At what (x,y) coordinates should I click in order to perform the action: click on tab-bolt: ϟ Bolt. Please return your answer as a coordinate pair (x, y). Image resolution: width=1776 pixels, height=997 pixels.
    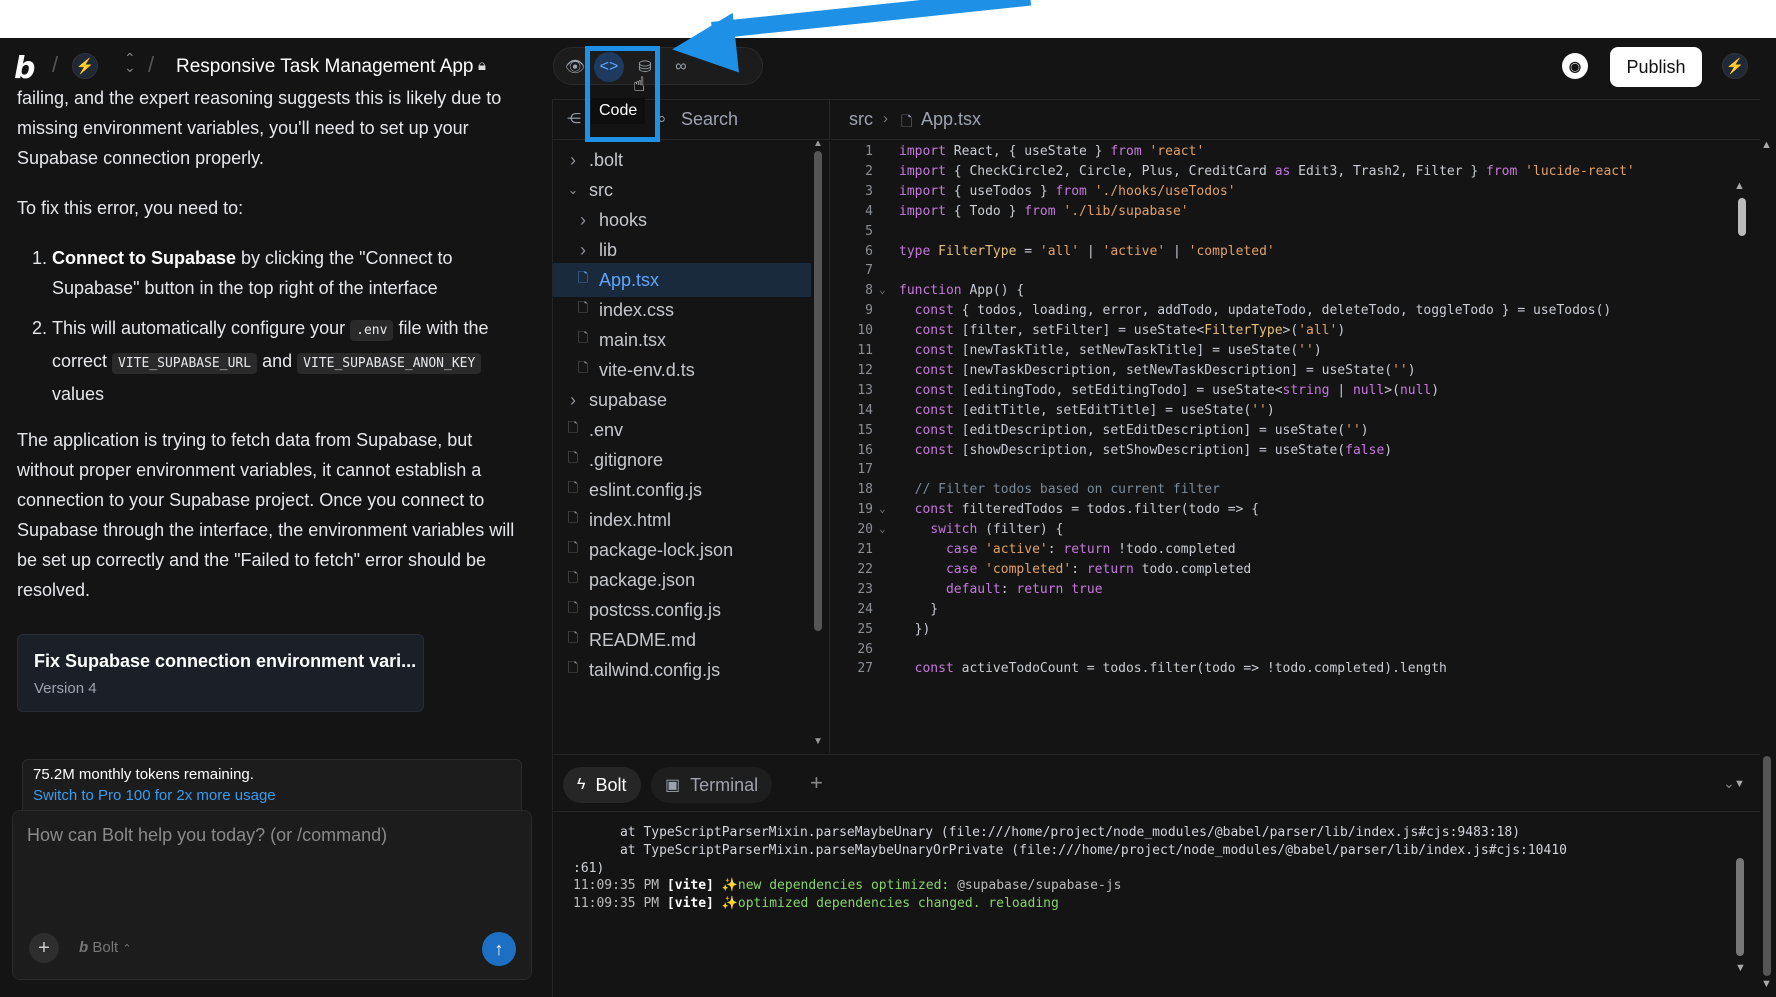
    Looking at the image, I should click on (602, 785).